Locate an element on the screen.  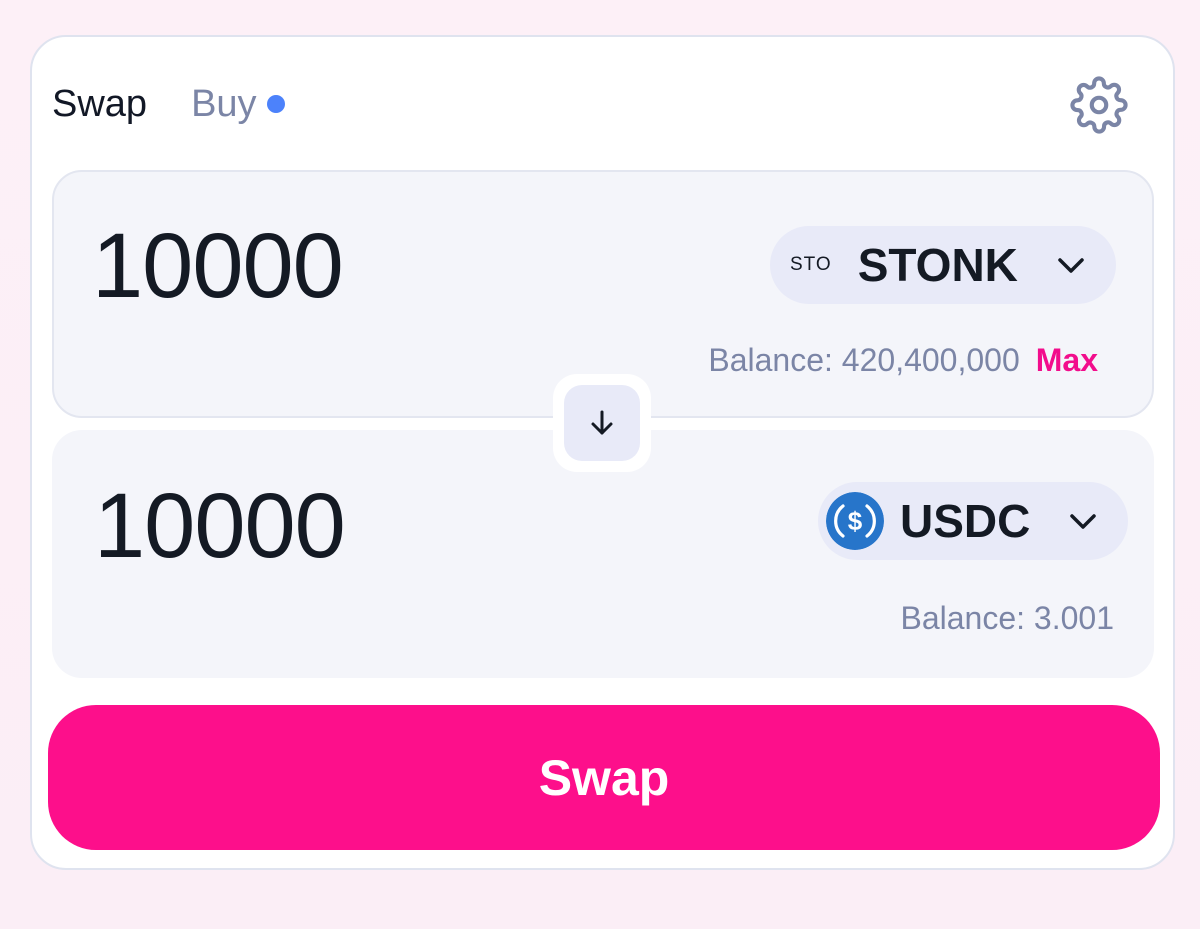
switch-button-frame is located at coordinates (602, 423).